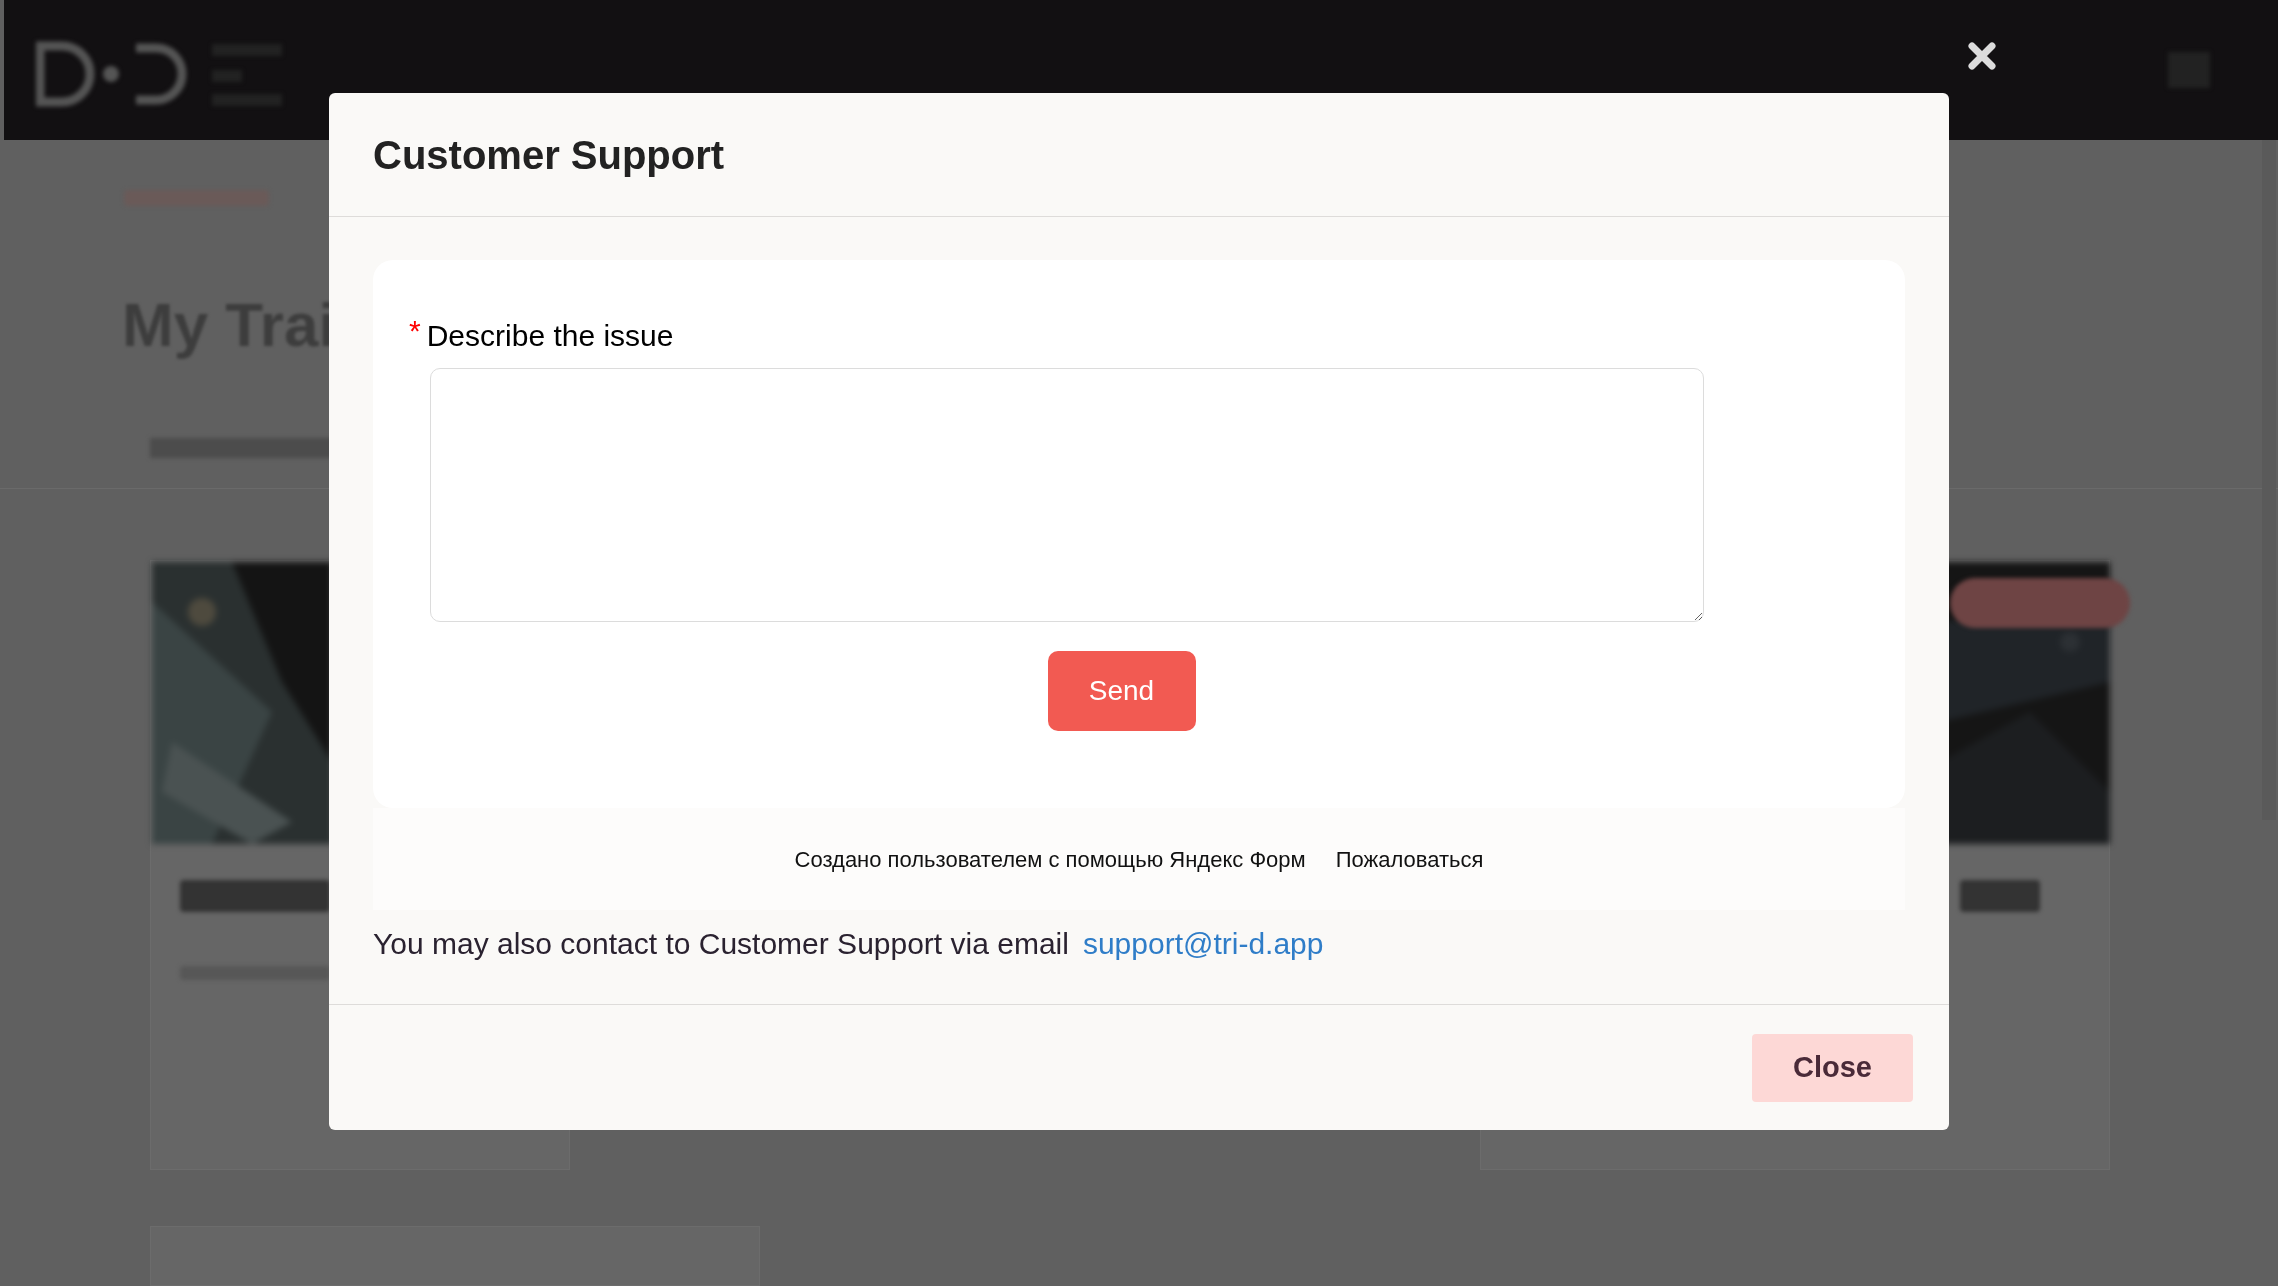 The image size is (2278, 1286). Describe the element at coordinates (1067, 495) in the screenshot. I see `input-field` at that location.